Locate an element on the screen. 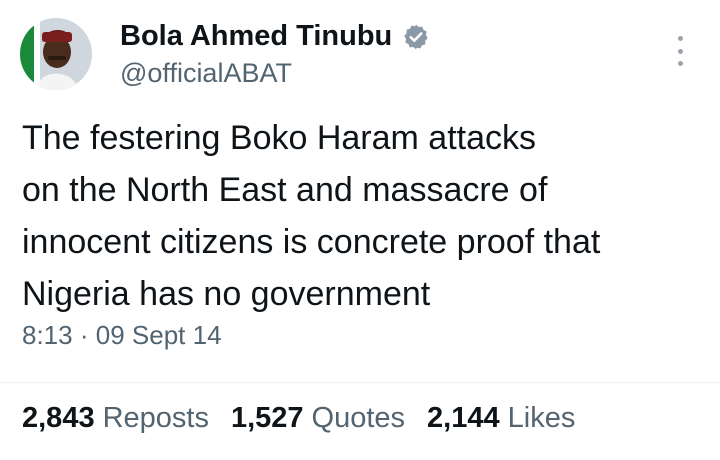  tweet-timestamp: 8:13 · 09 Sept 14 is located at coordinates (122, 335).